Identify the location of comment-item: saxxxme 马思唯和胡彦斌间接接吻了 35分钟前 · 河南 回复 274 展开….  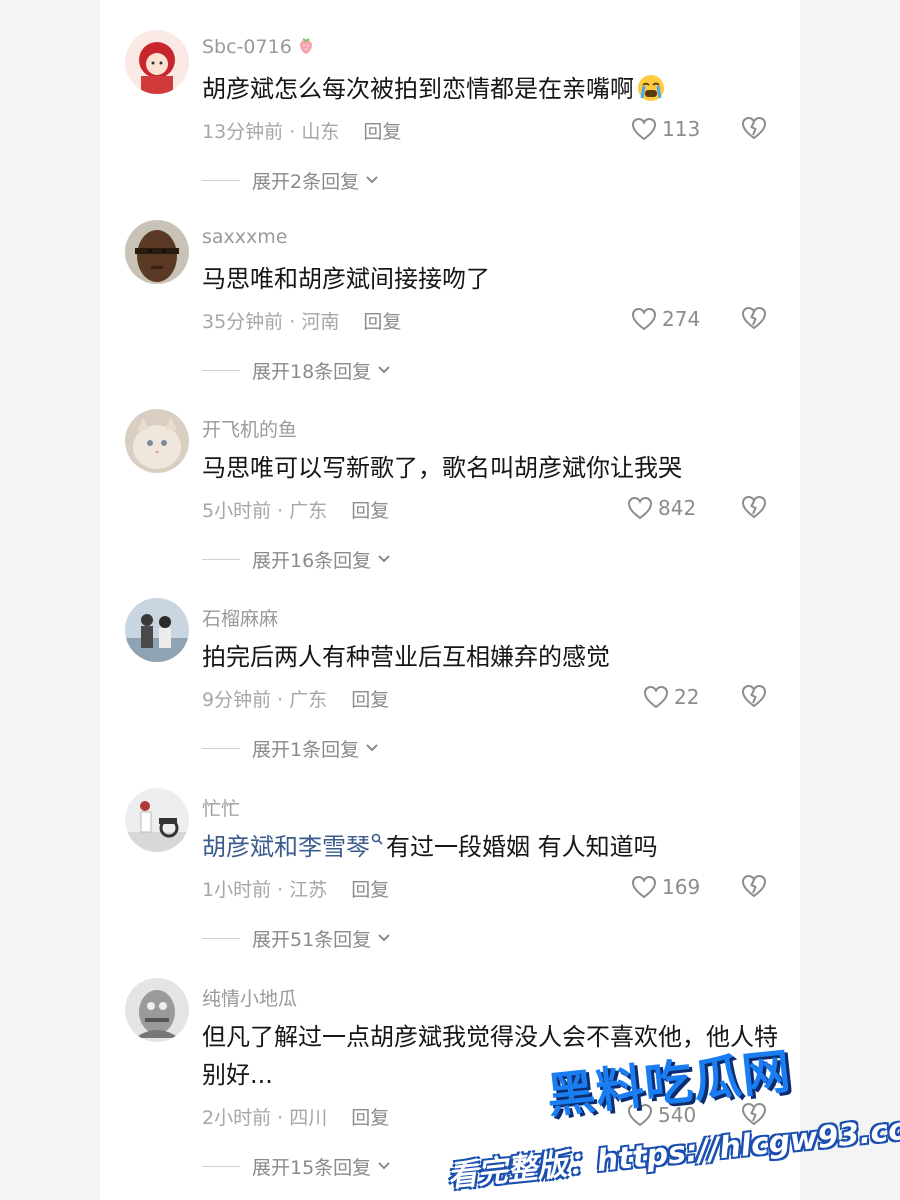
(450, 286).